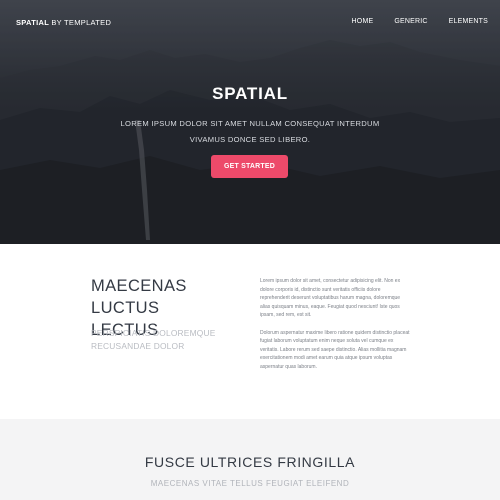  I want to click on brand-byline: BY TEMPLATED, so click(81, 22).